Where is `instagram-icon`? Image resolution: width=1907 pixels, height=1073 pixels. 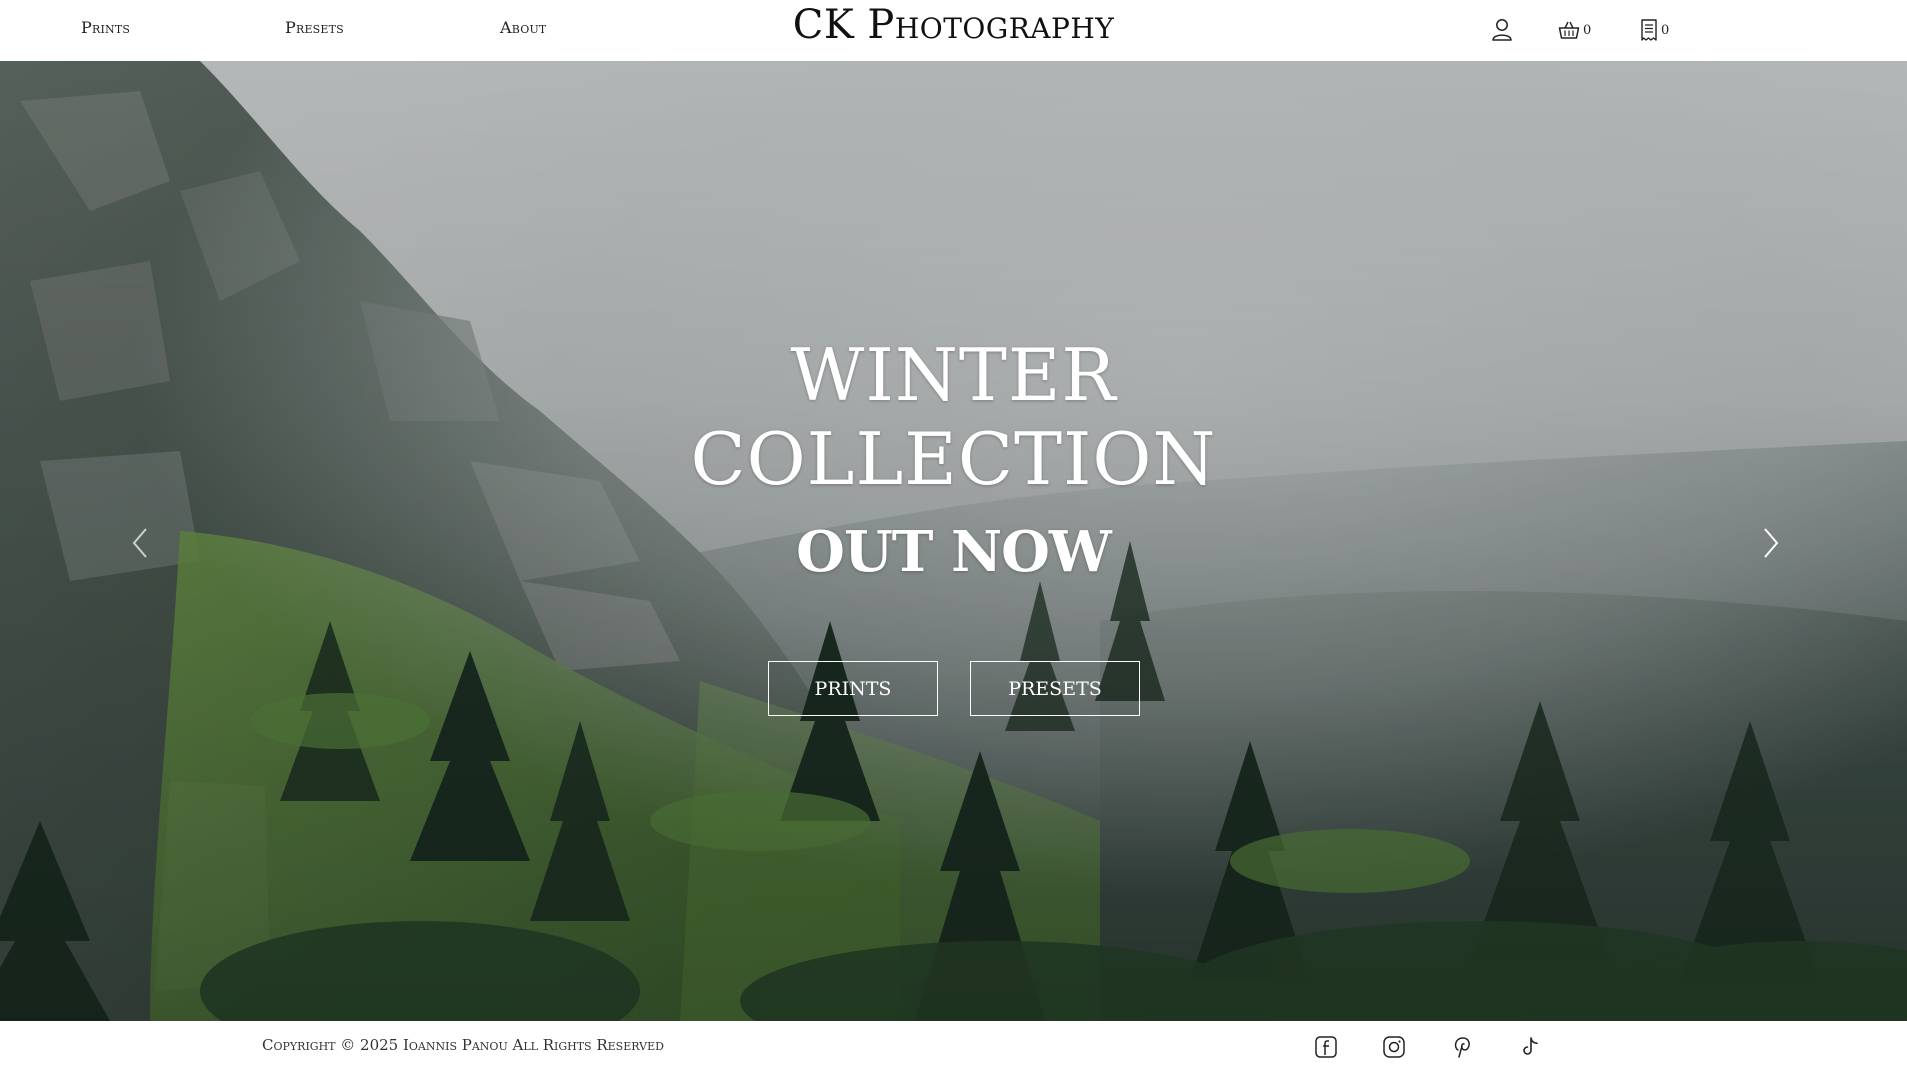
instagram-icon is located at coordinates (1394, 1047).